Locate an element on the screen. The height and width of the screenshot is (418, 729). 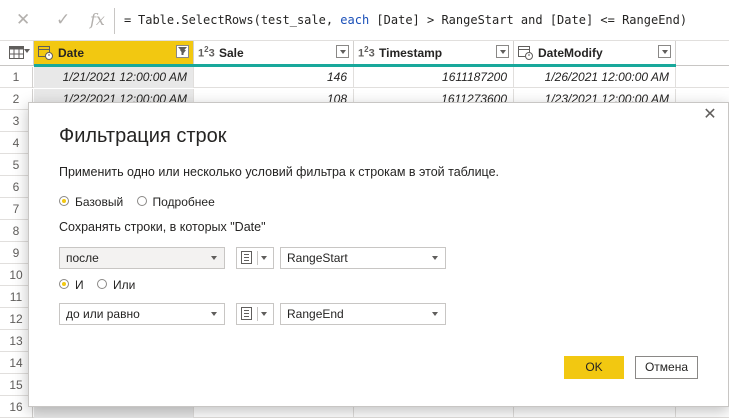
formula-divider is located at coordinates (114, 21).